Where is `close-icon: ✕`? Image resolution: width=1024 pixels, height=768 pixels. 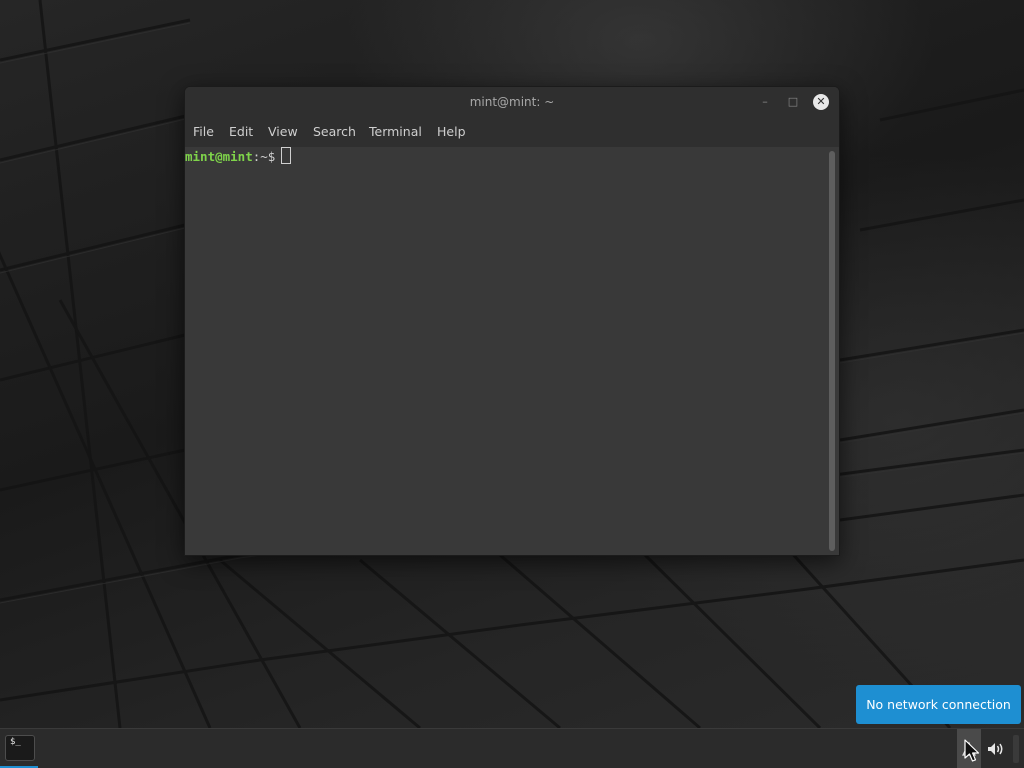
close-icon: ✕ is located at coordinates (821, 101).